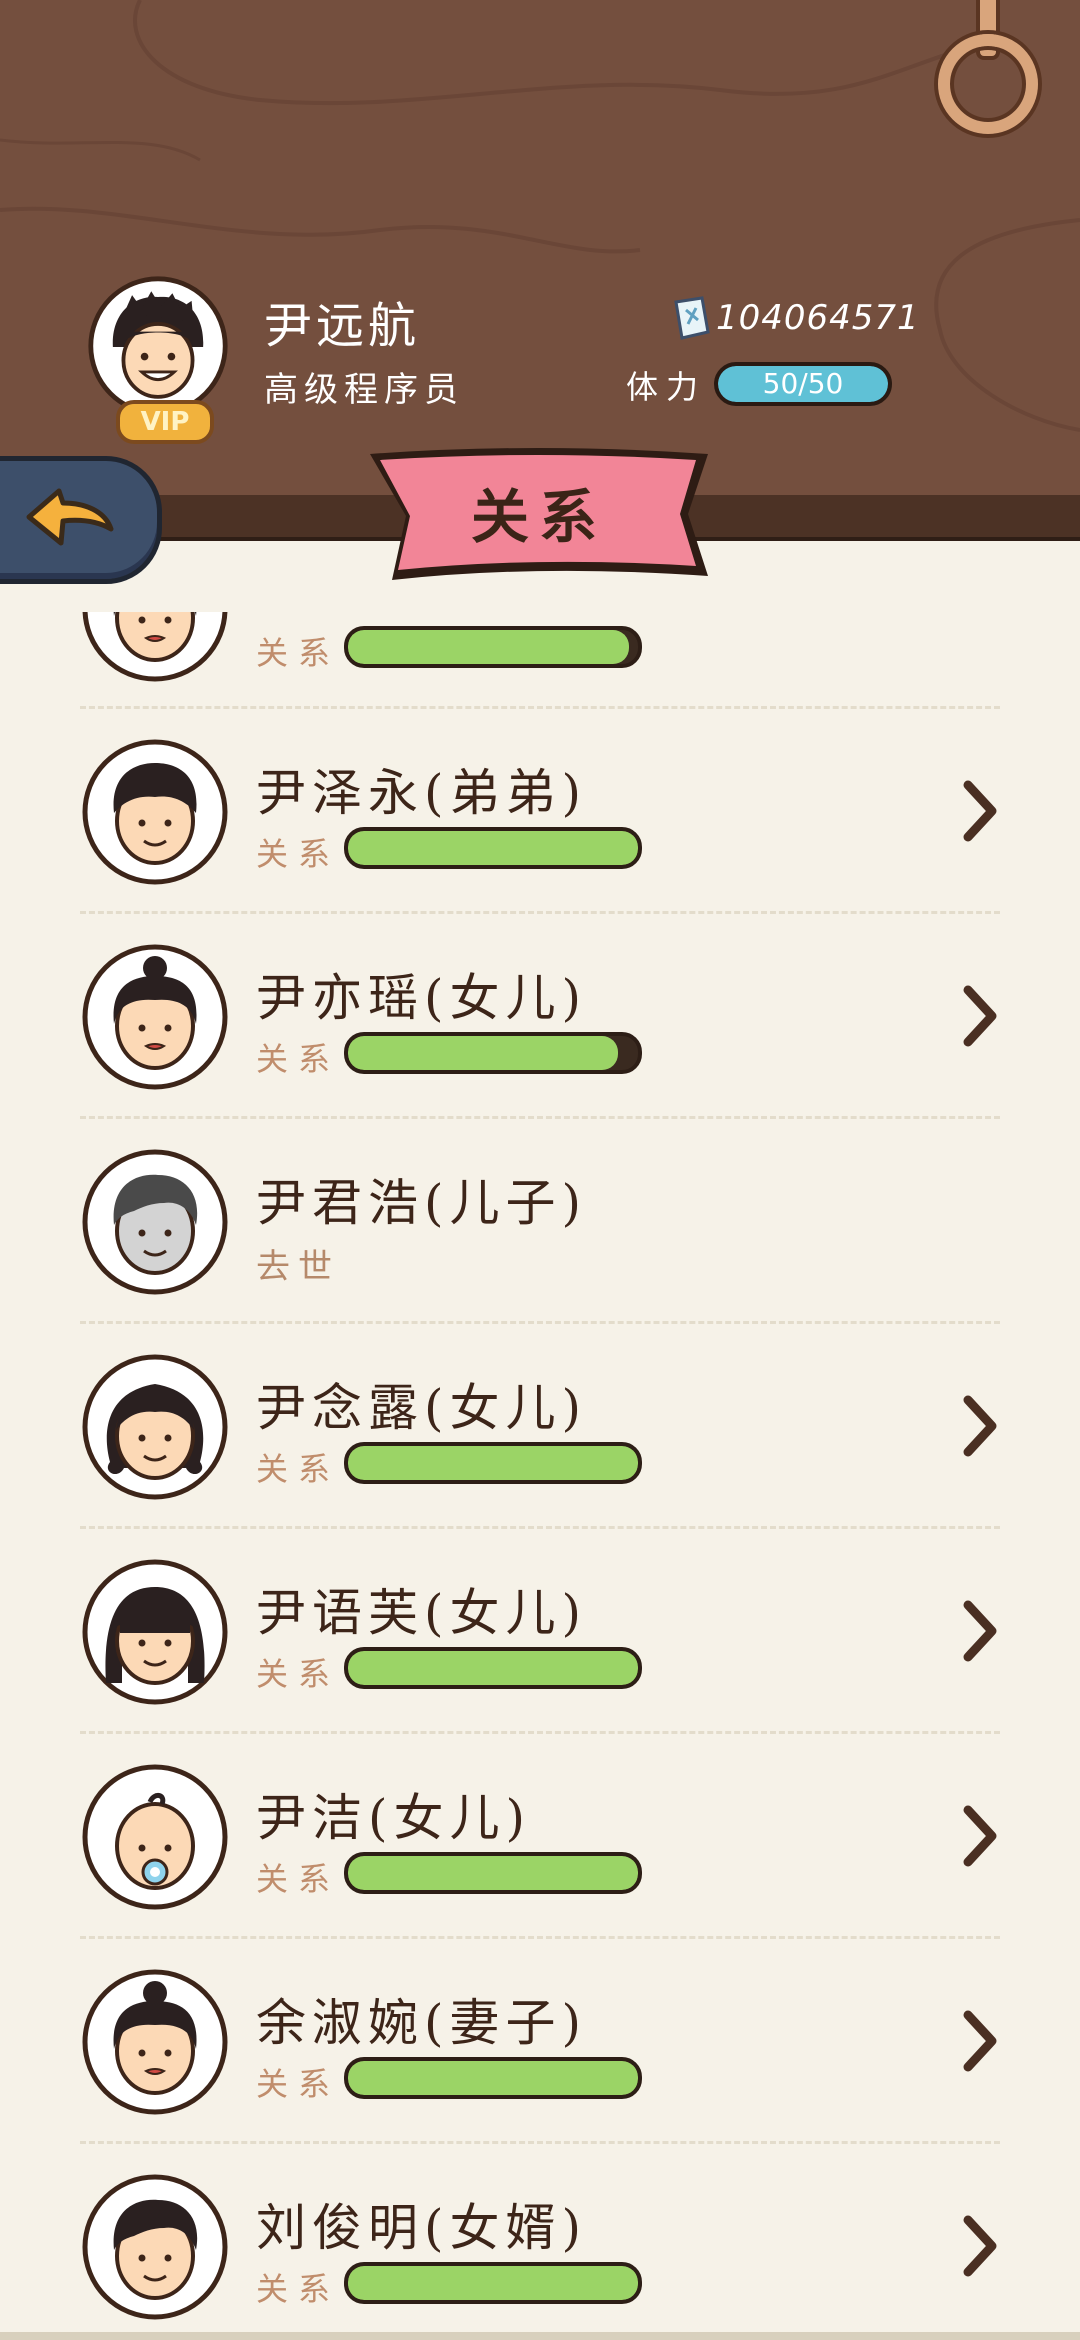 The width and height of the screenshot is (1080, 2340). I want to click on profile-avatar, so click(158, 346).